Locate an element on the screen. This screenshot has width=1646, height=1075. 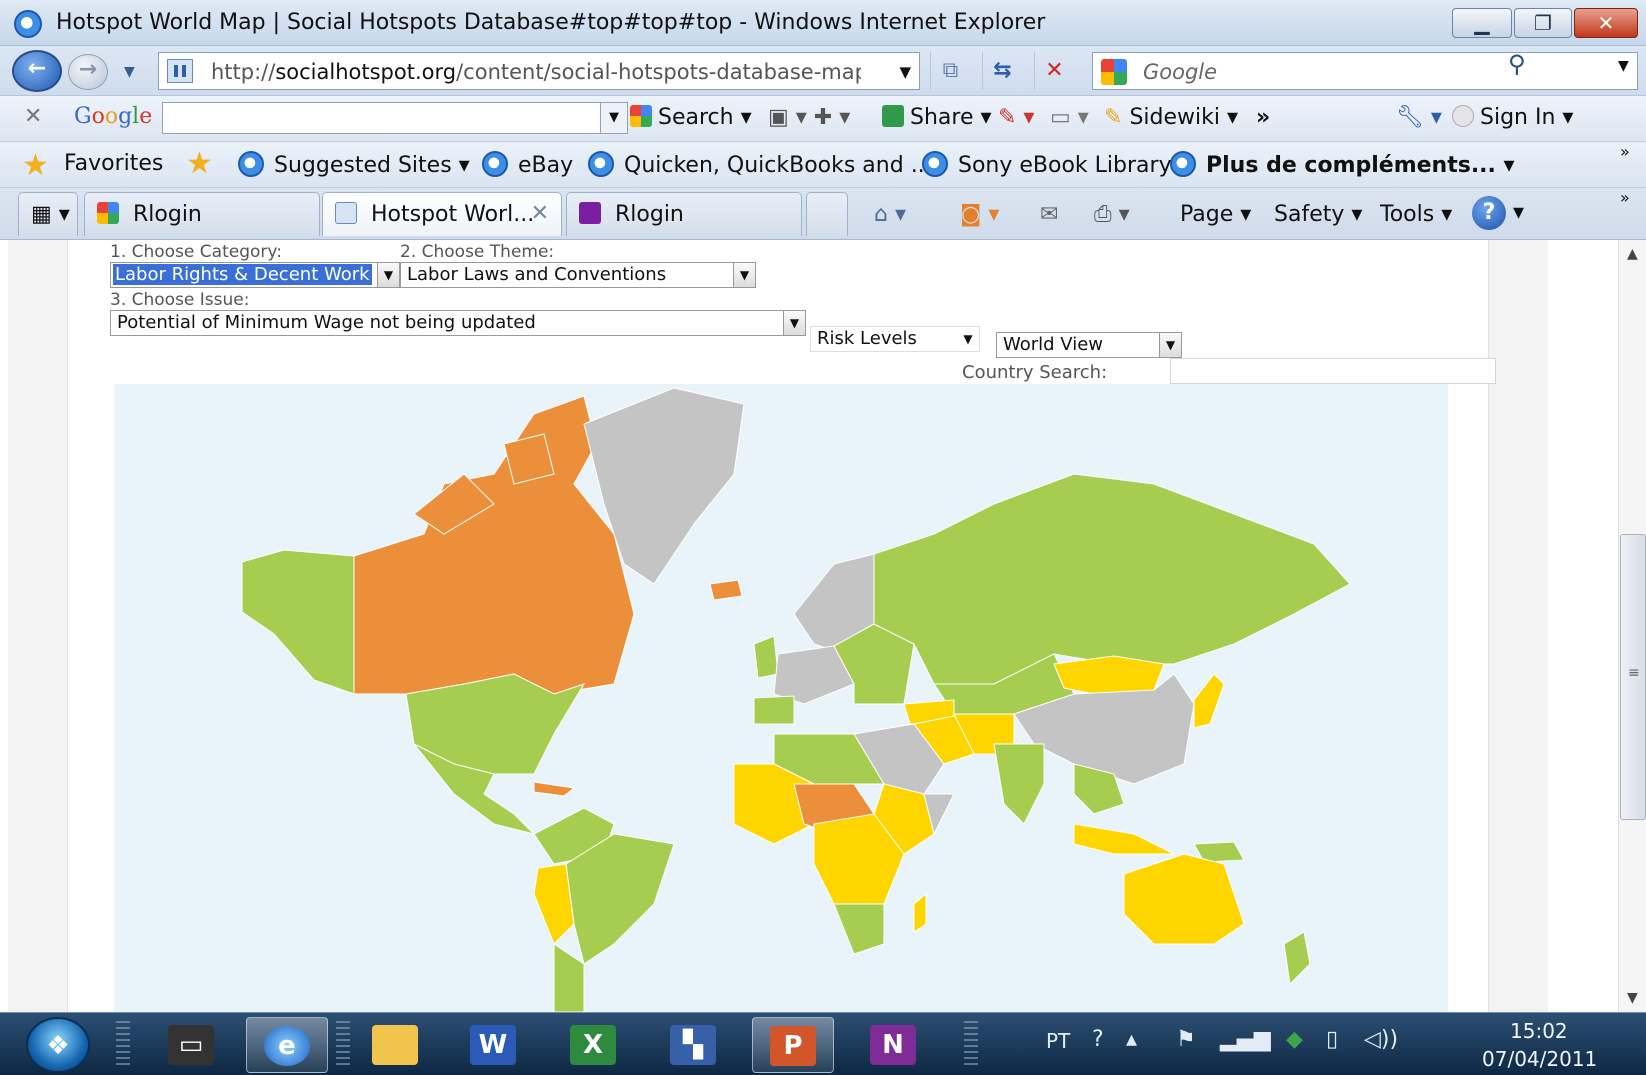
region-iceland is located at coordinates (726, 590).